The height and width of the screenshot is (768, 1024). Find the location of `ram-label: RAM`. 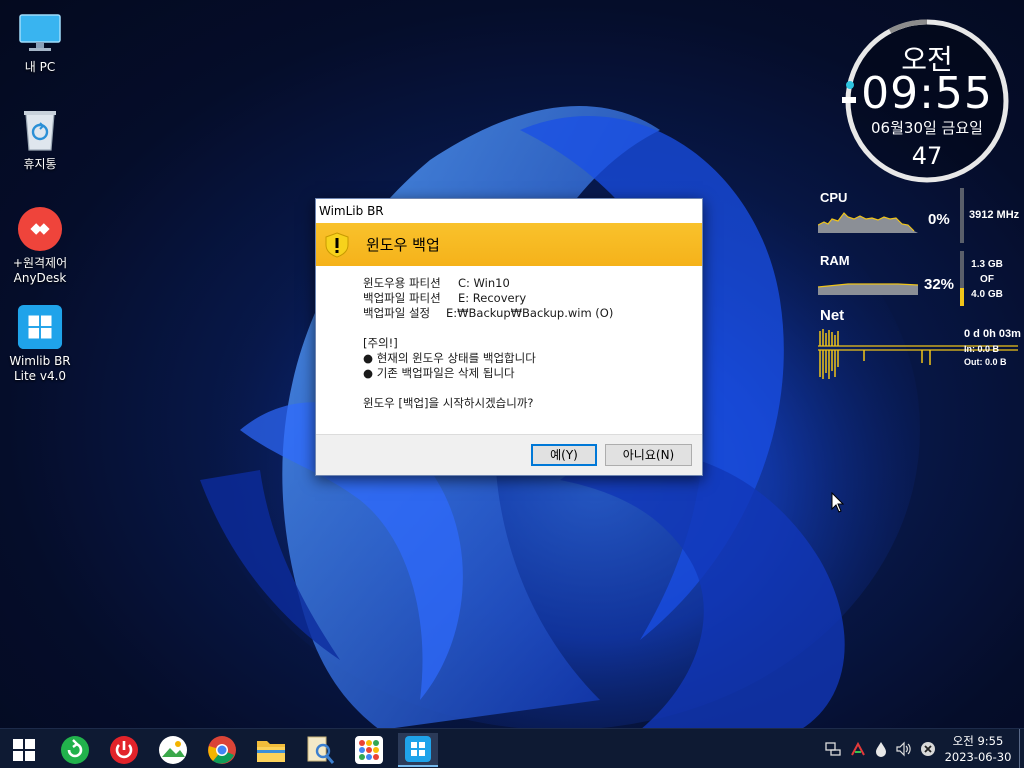

ram-label: RAM is located at coordinates (835, 260).